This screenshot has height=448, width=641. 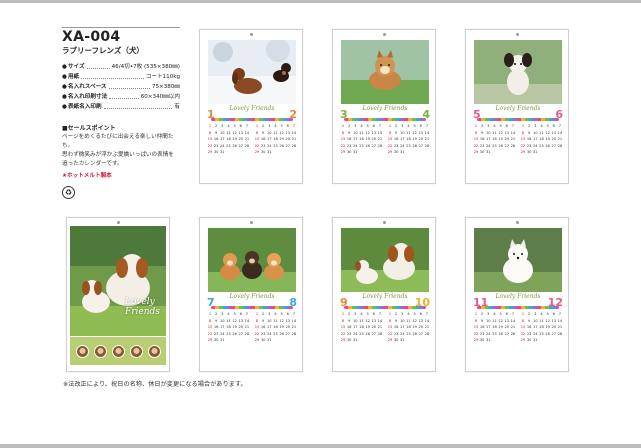 What do you see at coordinates (121, 97) in the screenshot?
I see `spec-print-size: ● 名入れ印刷寸法 60×340㎜以内` at bounding box center [121, 97].